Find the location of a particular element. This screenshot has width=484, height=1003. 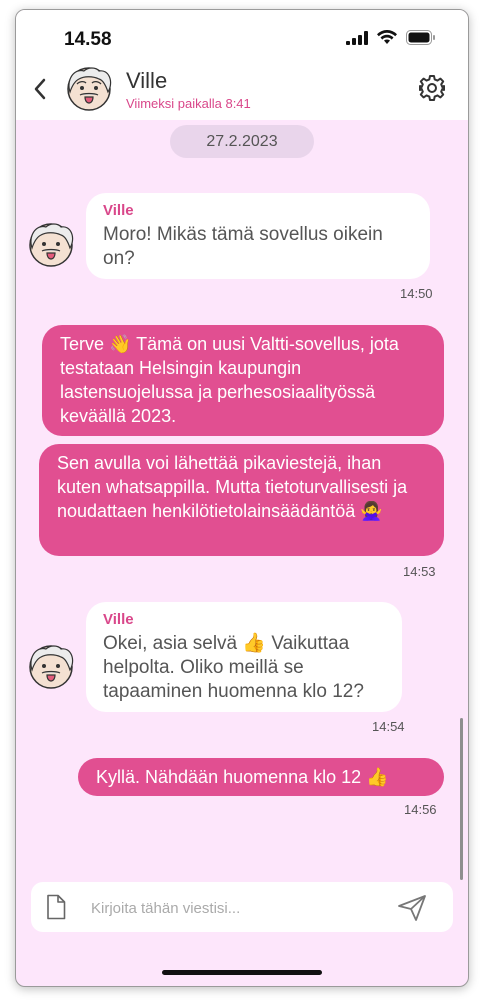

outgoing-message: Kyllä. Nähdään huomenna klo 12 👍 is located at coordinates (261, 777).